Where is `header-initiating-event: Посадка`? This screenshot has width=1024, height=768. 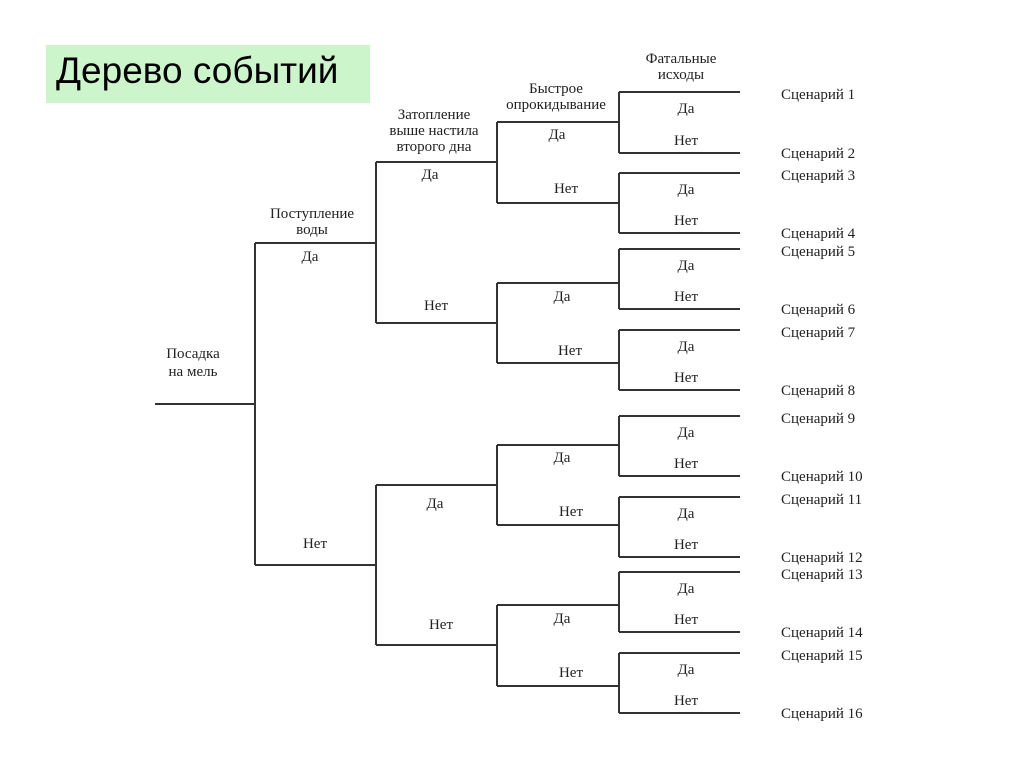 header-initiating-event: Посадка is located at coordinates (193, 354).